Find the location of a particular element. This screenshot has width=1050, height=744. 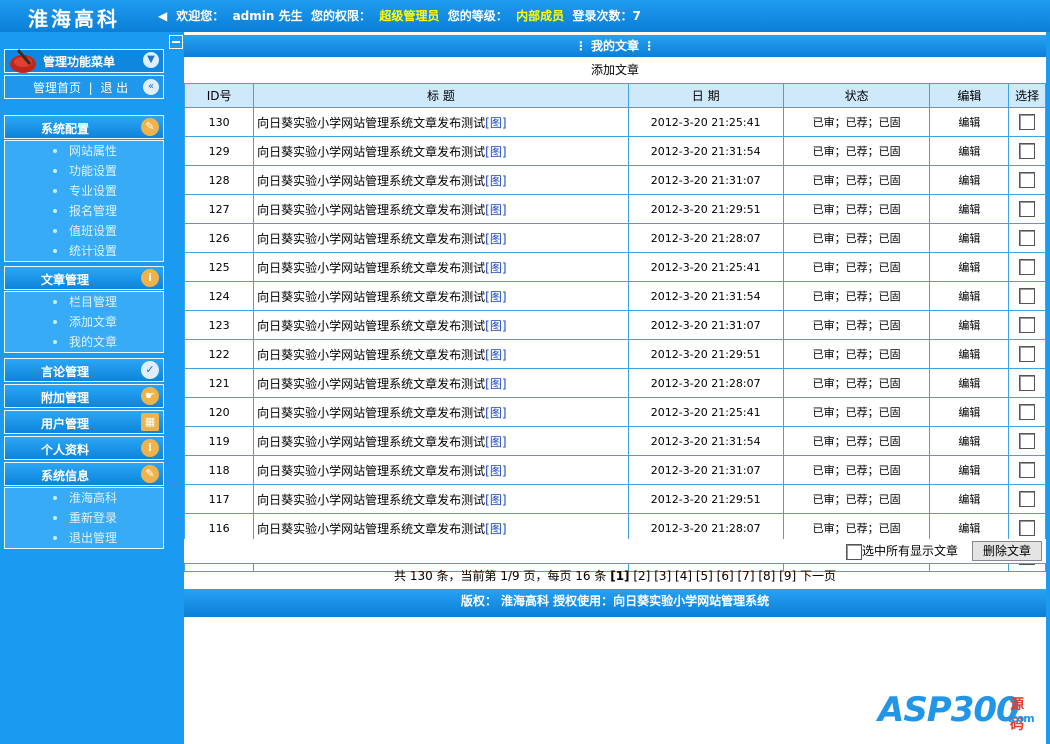

page-link: [6] is located at coordinates (725, 576).